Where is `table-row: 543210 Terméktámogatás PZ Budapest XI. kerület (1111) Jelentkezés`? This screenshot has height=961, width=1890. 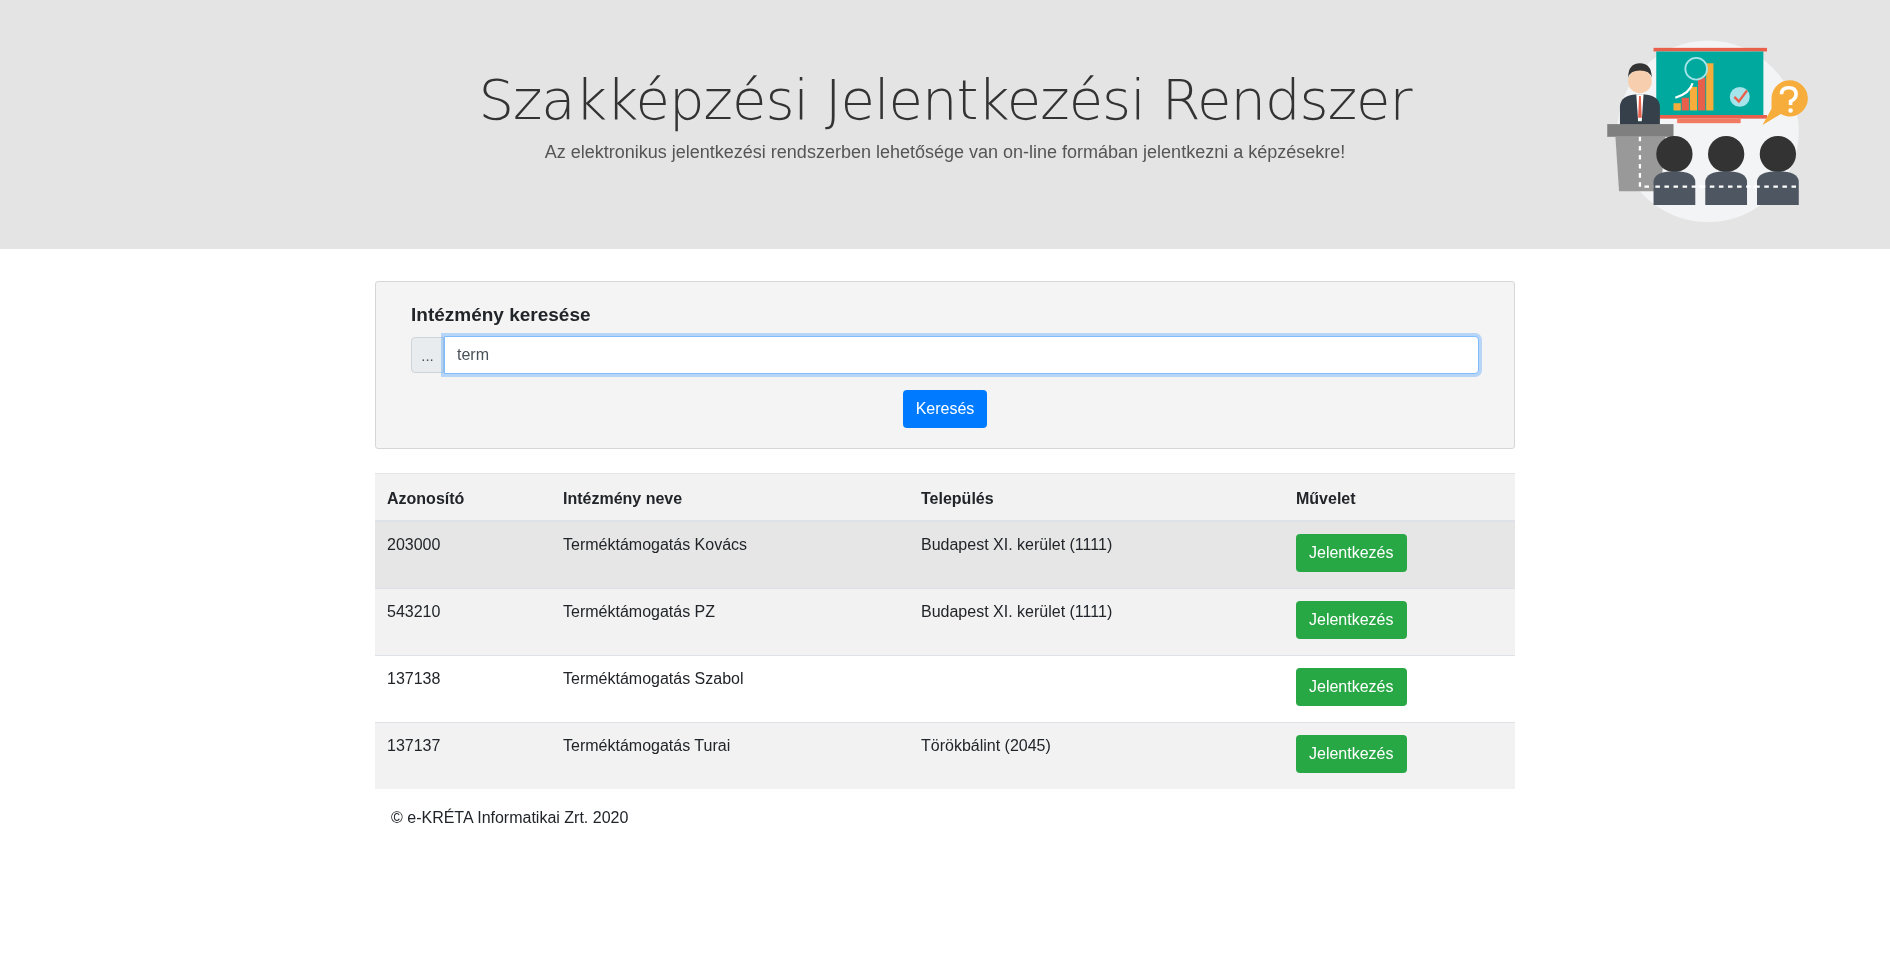 table-row: 543210 Terméktámogatás PZ Budapest XI. kerület (1111) Jelentkezés is located at coordinates (945, 622).